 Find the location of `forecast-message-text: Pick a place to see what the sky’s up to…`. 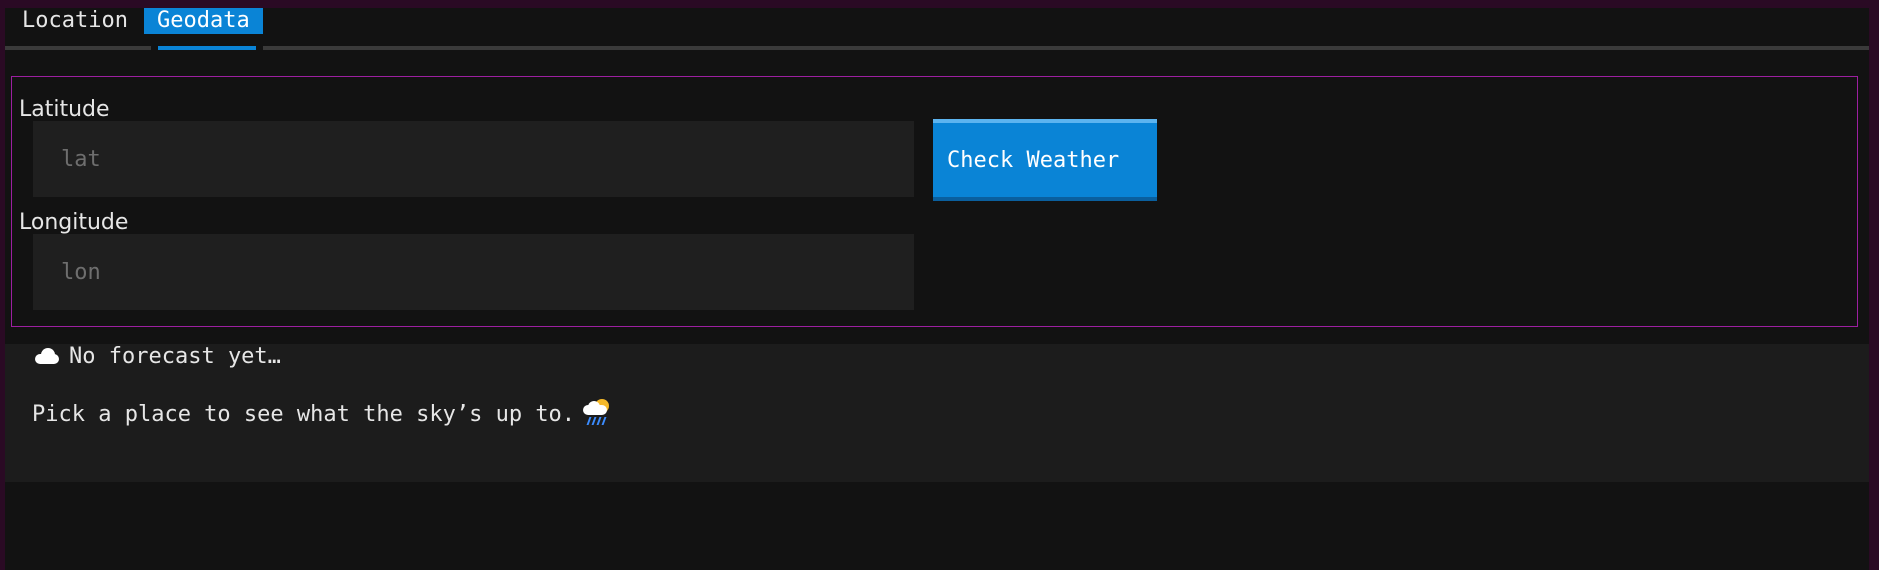

forecast-message-text: Pick a place to see what the sky’s up to… is located at coordinates (304, 414).